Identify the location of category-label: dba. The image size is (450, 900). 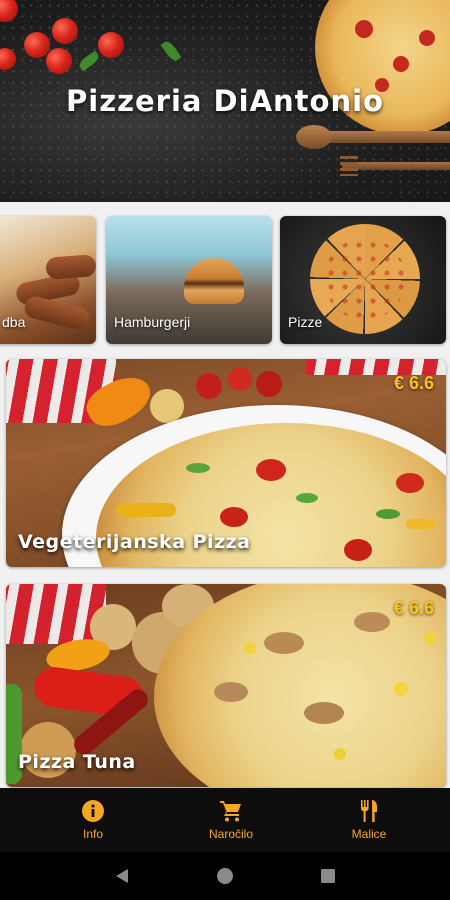
(14, 322).